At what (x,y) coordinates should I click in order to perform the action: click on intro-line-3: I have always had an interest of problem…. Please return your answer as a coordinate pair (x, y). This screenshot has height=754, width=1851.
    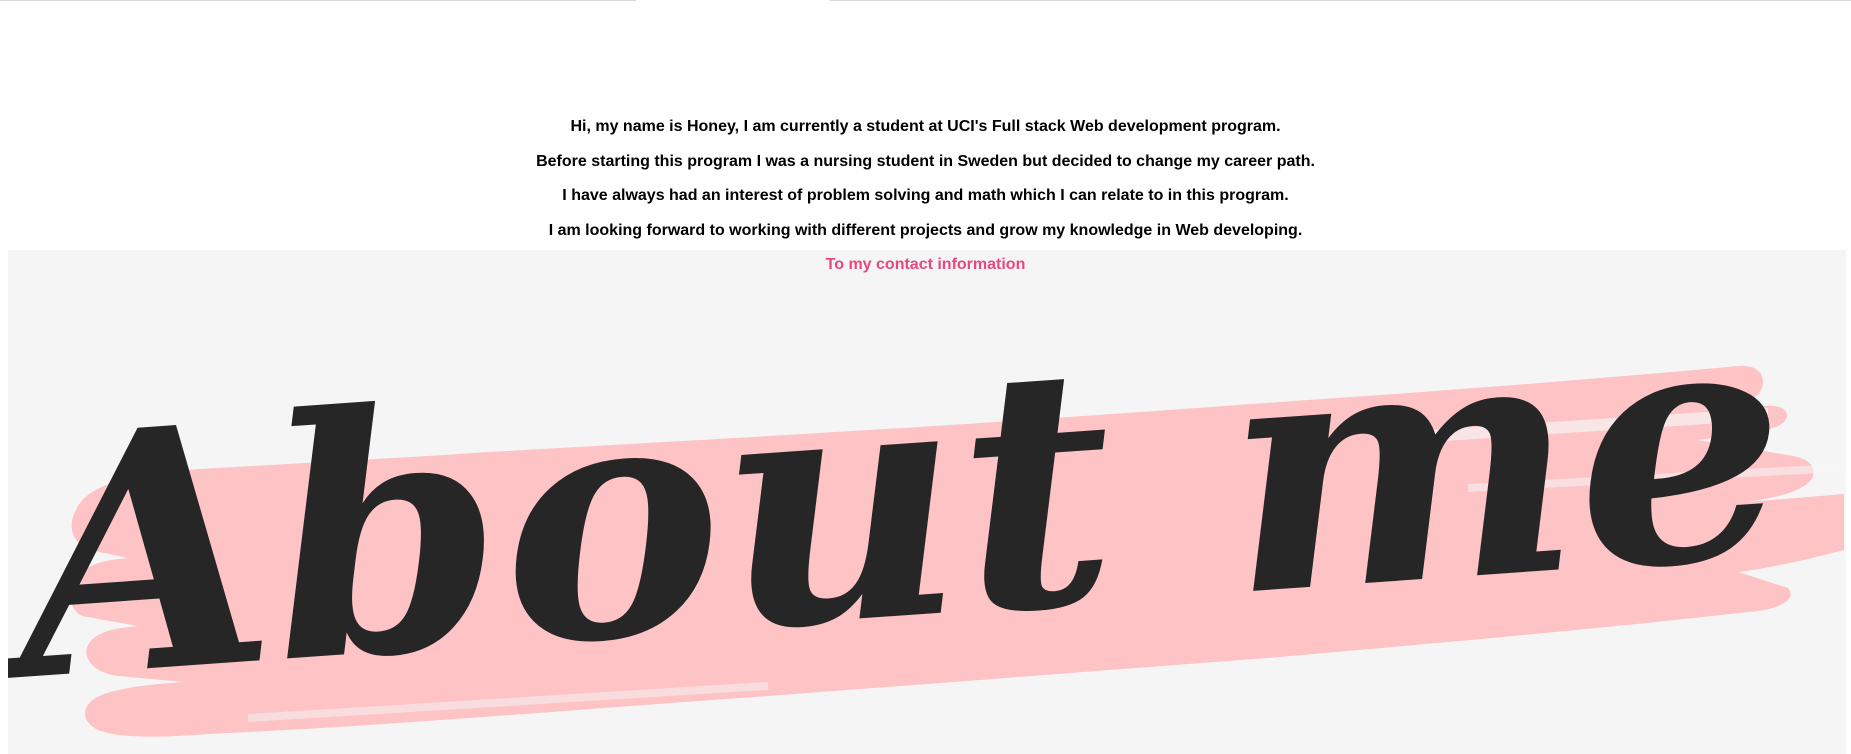
    Looking at the image, I should click on (925, 195).